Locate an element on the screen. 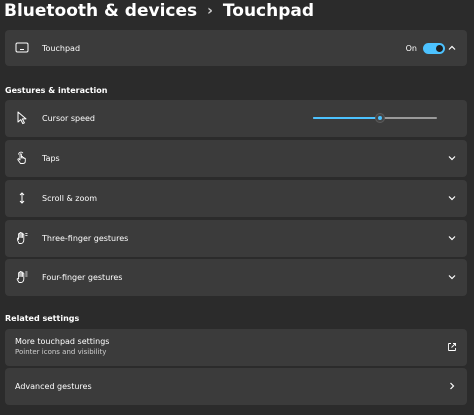 This screenshot has width=474, height=415. touchpad-label: Touchpad is located at coordinates (61, 48).